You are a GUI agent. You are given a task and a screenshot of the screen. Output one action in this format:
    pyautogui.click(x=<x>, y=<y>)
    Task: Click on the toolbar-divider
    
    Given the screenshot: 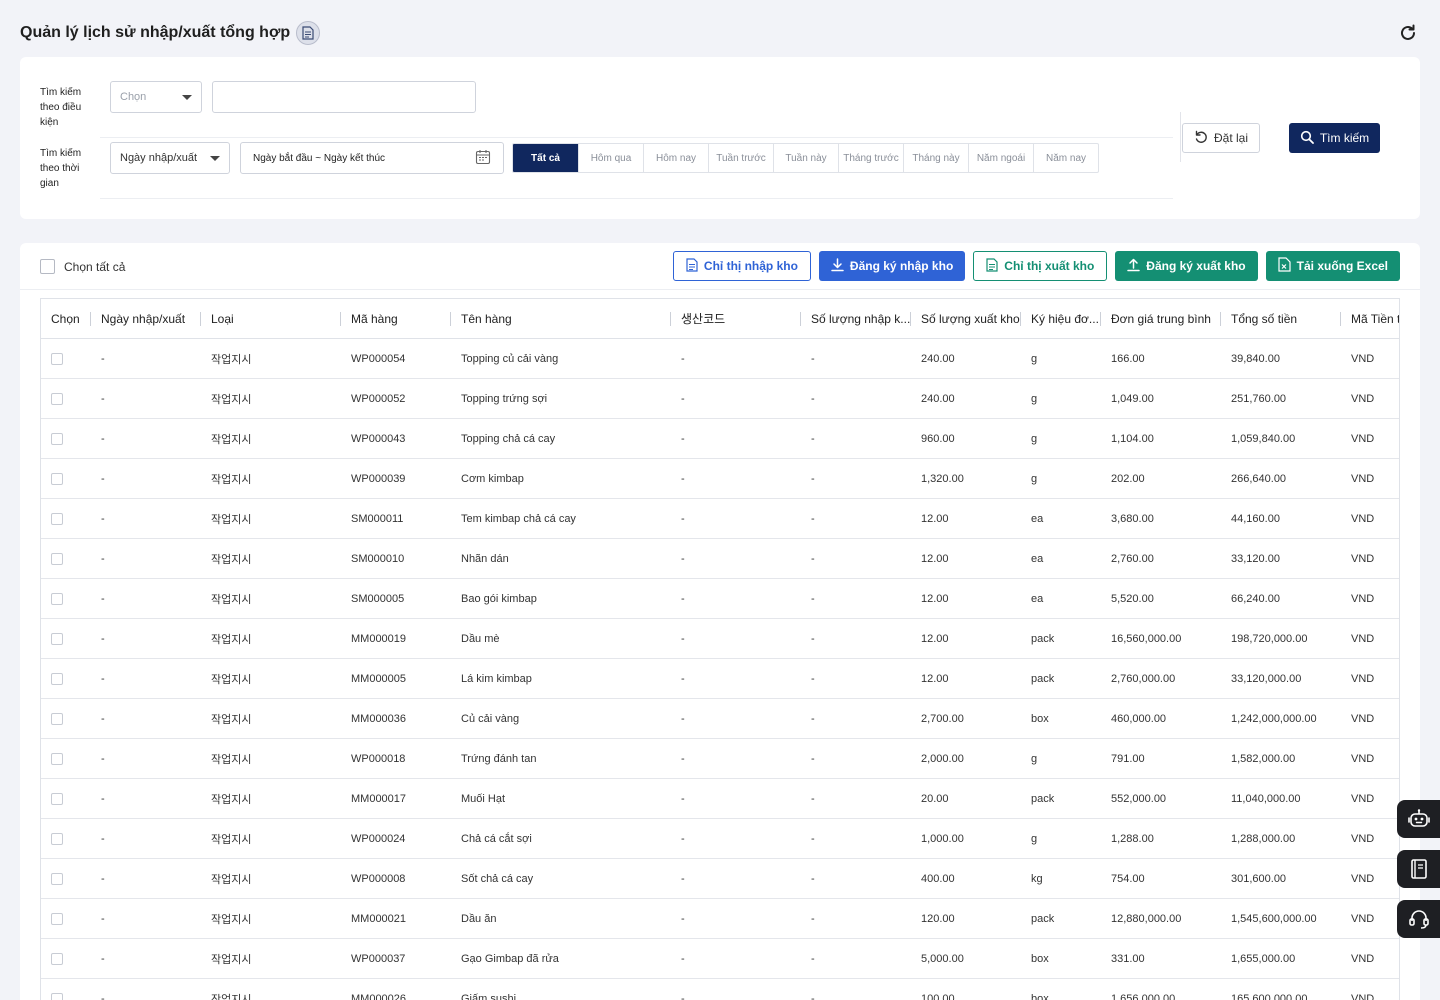 What is the action you would take?
    pyautogui.click(x=720, y=289)
    